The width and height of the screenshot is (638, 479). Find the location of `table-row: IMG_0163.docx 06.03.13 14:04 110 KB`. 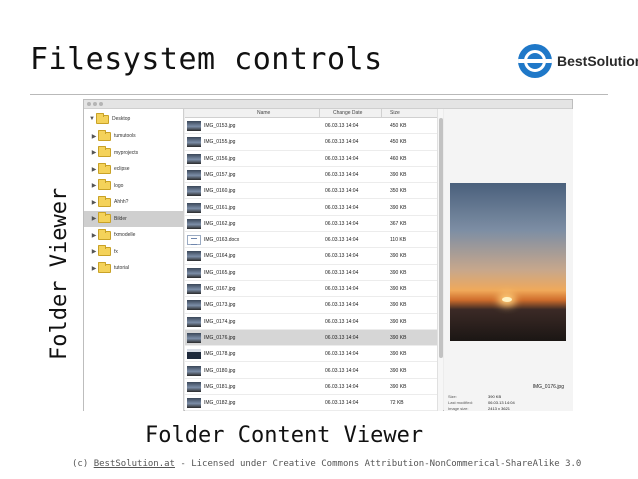

table-row: IMG_0163.docx 06.03.13 14:04 110 KB is located at coordinates (311, 240).